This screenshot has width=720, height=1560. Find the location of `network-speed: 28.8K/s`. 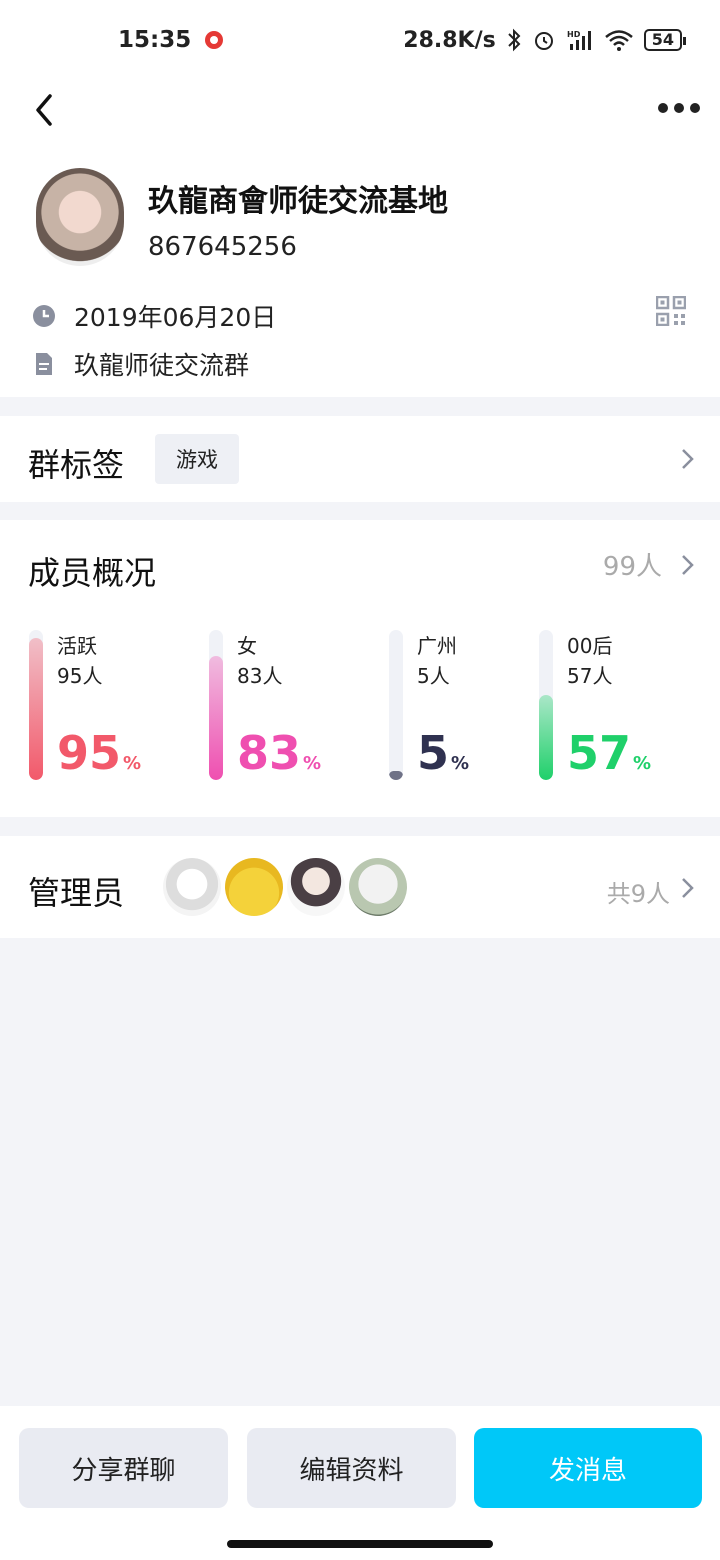

network-speed: 28.8K/s is located at coordinates (449, 40).